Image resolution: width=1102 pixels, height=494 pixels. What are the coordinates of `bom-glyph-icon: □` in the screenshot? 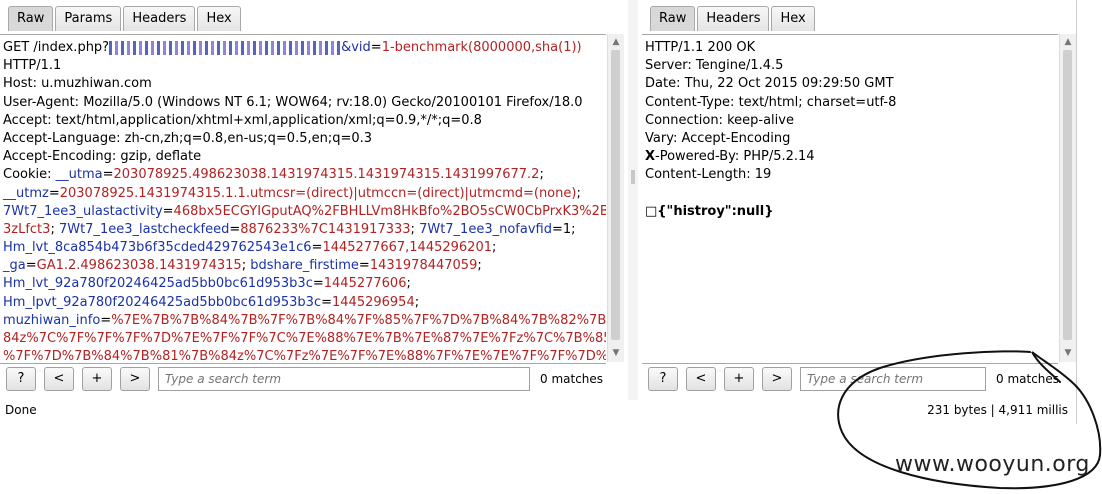 It's located at (651, 211).